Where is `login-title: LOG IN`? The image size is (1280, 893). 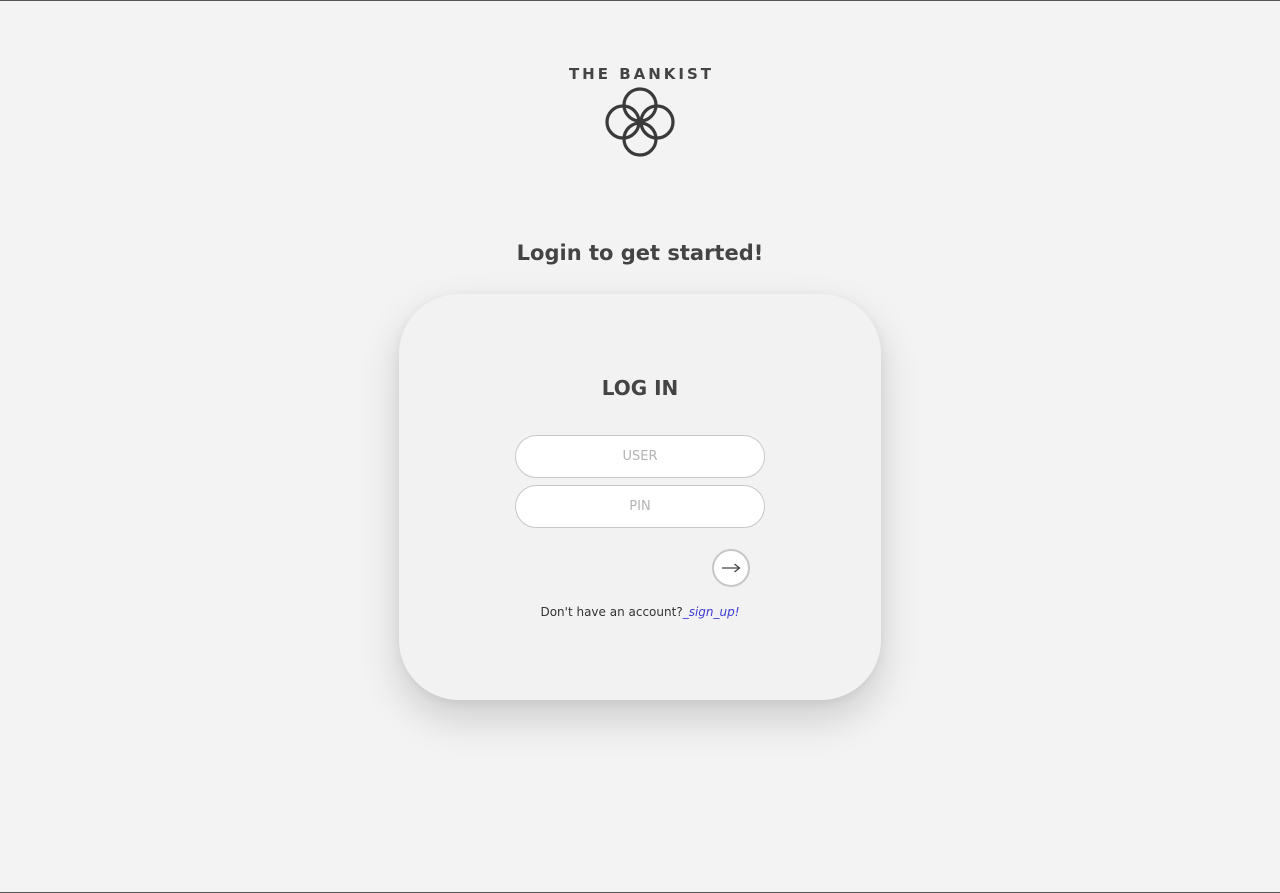
login-title: LOG IN is located at coordinates (640, 388).